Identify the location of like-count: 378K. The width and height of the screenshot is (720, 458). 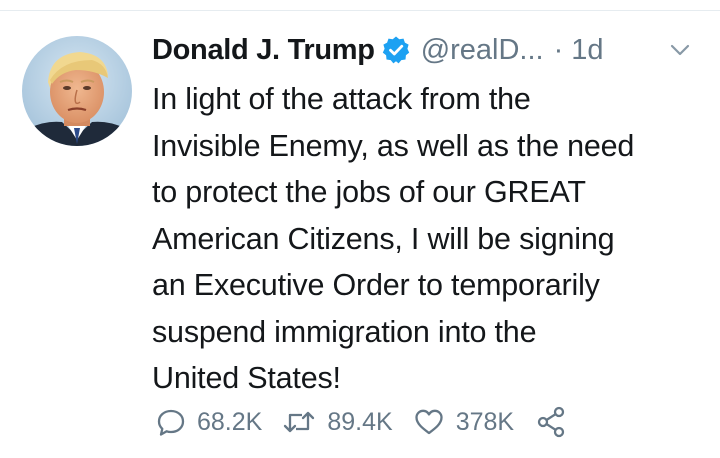
(485, 421).